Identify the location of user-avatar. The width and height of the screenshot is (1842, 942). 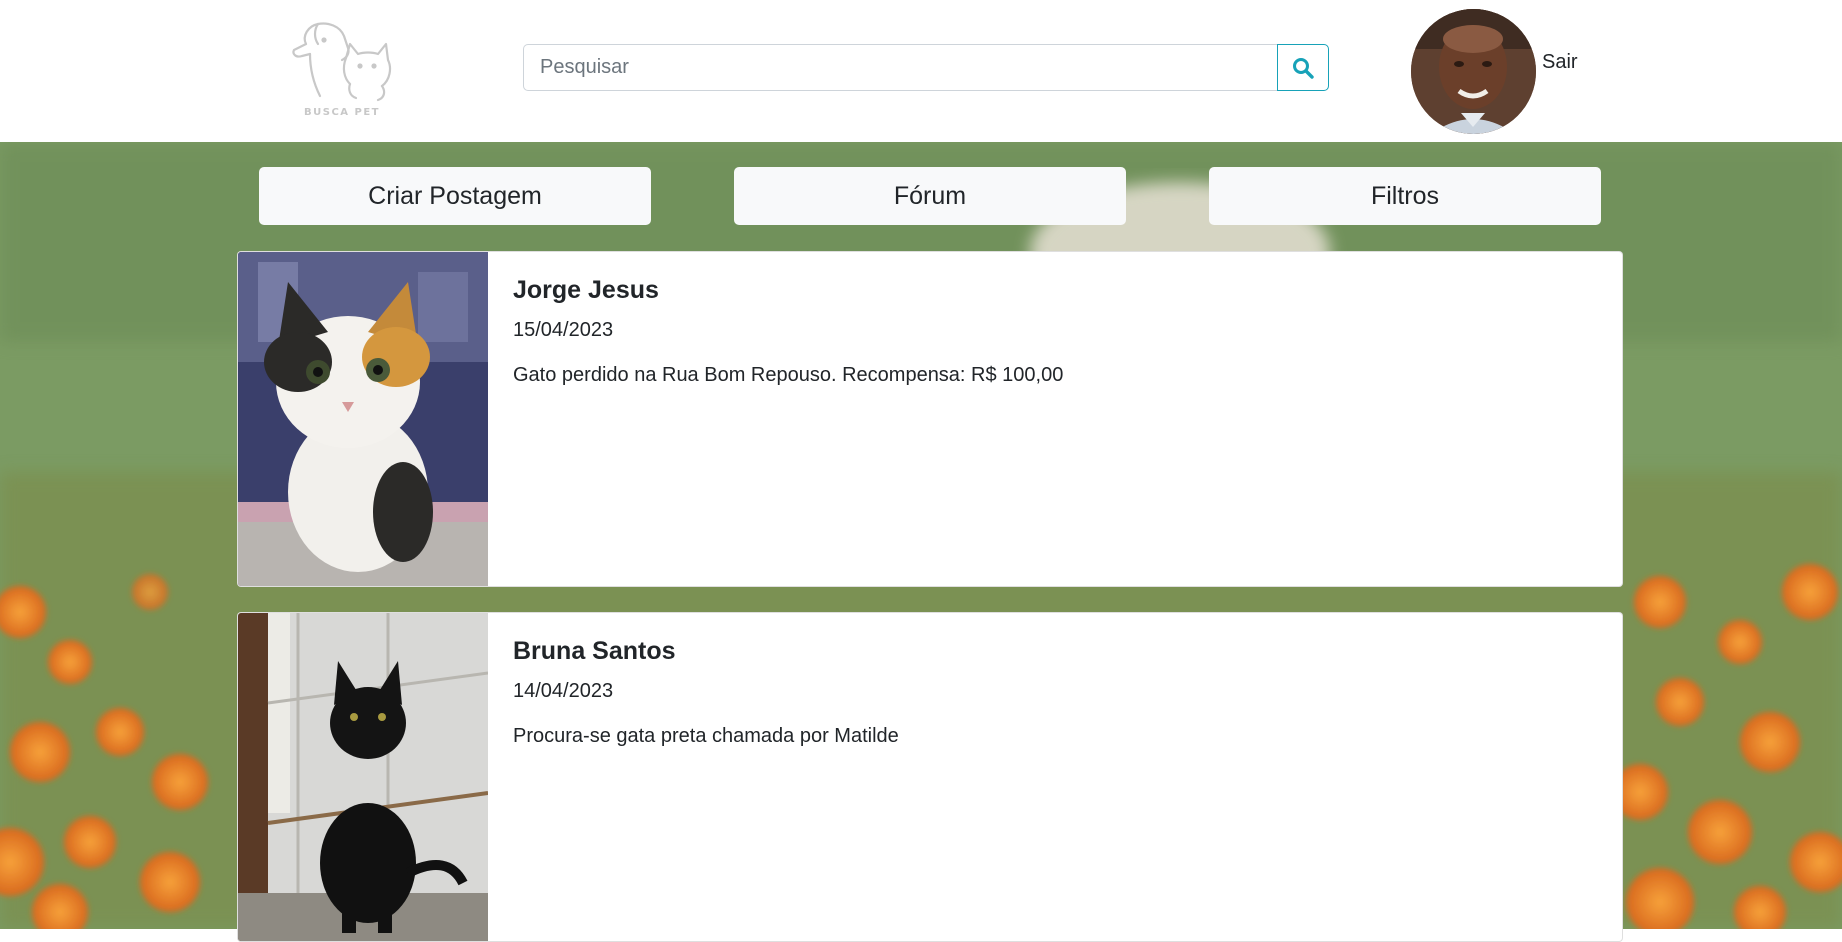
(1473, 71).